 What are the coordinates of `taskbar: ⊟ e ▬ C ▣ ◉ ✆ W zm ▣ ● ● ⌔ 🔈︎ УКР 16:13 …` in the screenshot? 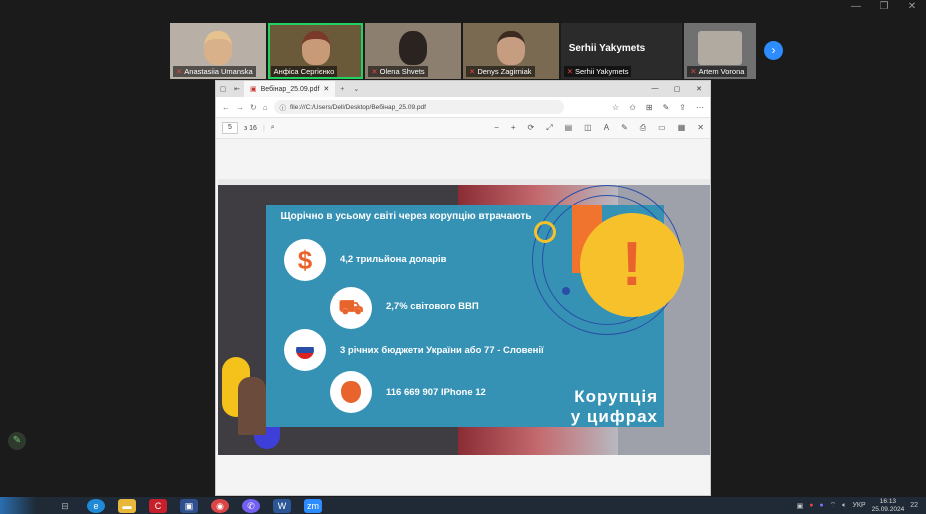 It's located at (463, 505).